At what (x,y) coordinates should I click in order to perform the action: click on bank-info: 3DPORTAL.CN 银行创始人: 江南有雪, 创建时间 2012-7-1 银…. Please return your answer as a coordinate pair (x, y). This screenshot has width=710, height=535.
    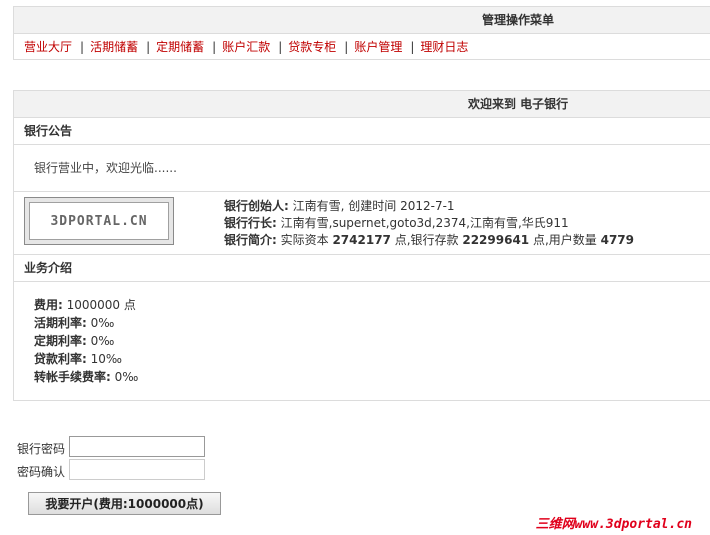
    Looking at the image, I should click on (362, 223).